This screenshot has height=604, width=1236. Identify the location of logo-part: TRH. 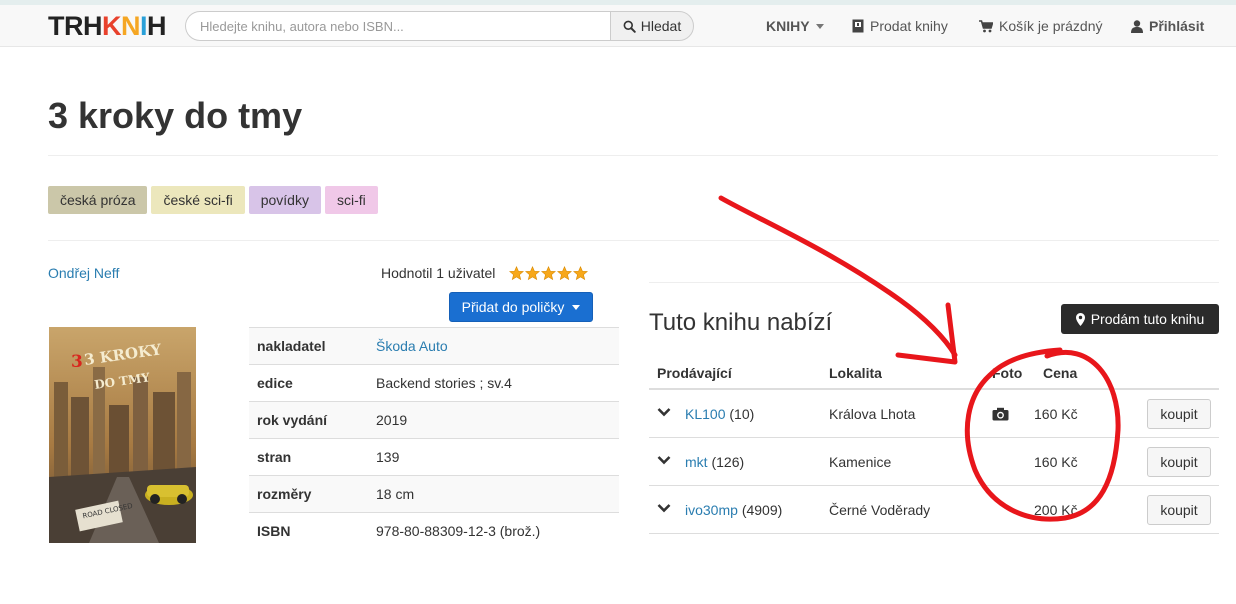
(75, 26).